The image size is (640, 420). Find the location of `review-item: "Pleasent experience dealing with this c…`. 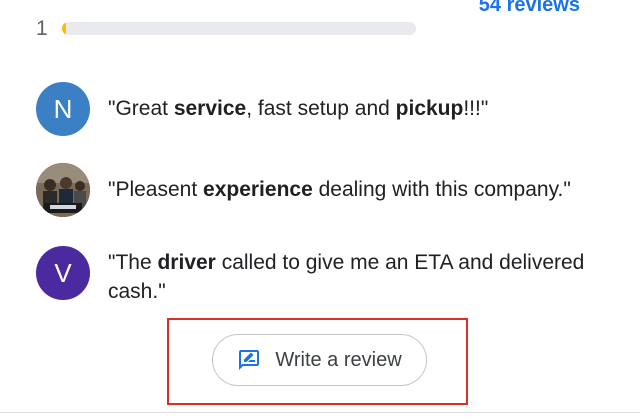

review-item: "Pleasent experience dealing with this c… is located at coordinates (307, 190).